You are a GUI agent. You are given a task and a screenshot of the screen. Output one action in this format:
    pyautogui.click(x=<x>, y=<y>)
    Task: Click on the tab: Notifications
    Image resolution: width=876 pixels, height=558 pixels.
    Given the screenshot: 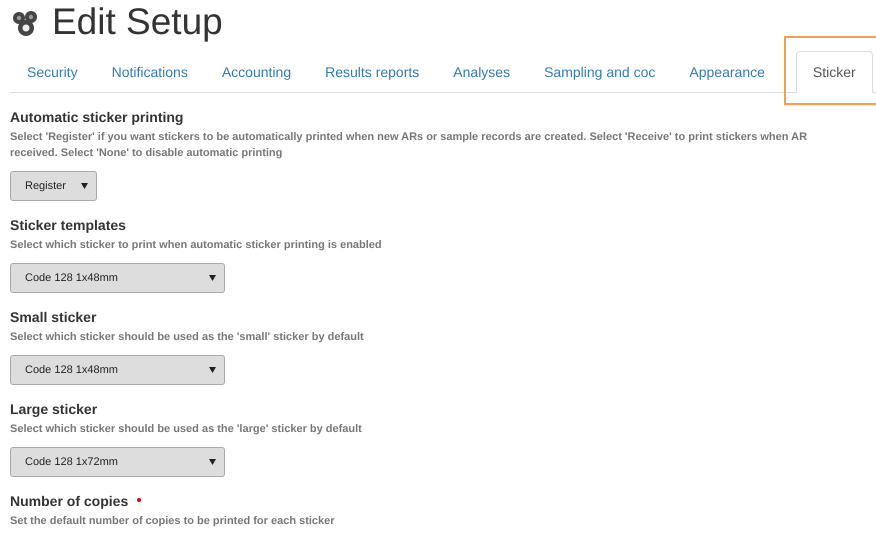 What is the action you would take?
    pyautogui.click(x=149, y=72)
    